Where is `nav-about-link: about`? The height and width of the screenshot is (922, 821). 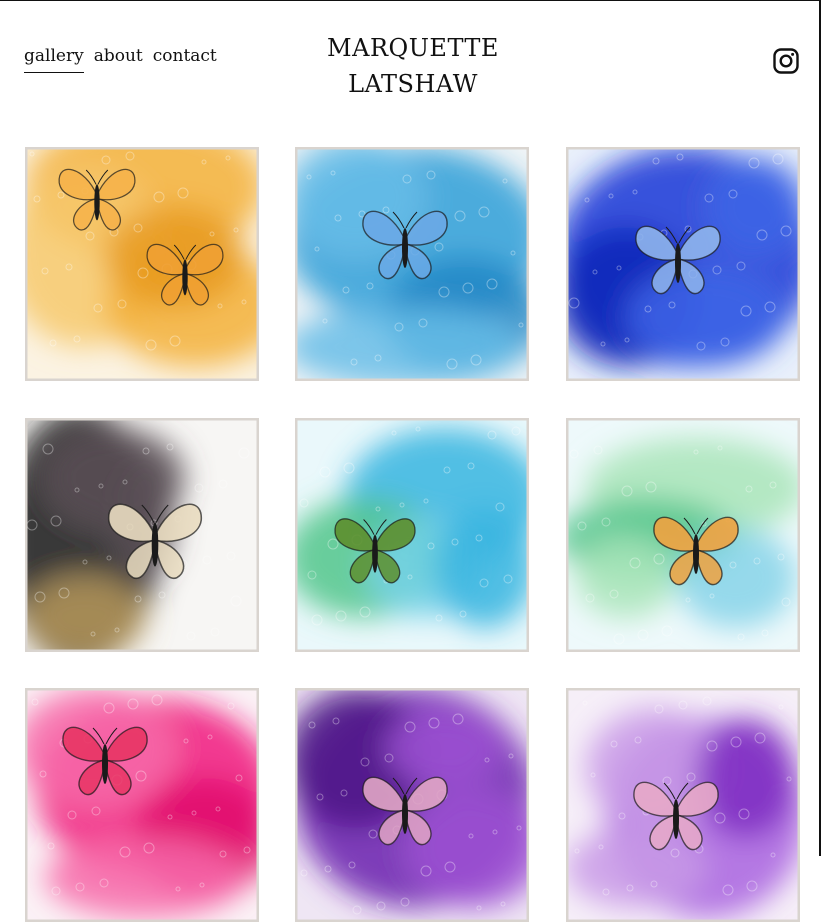
nav-about-link: about is located at coordinates (118, 59).